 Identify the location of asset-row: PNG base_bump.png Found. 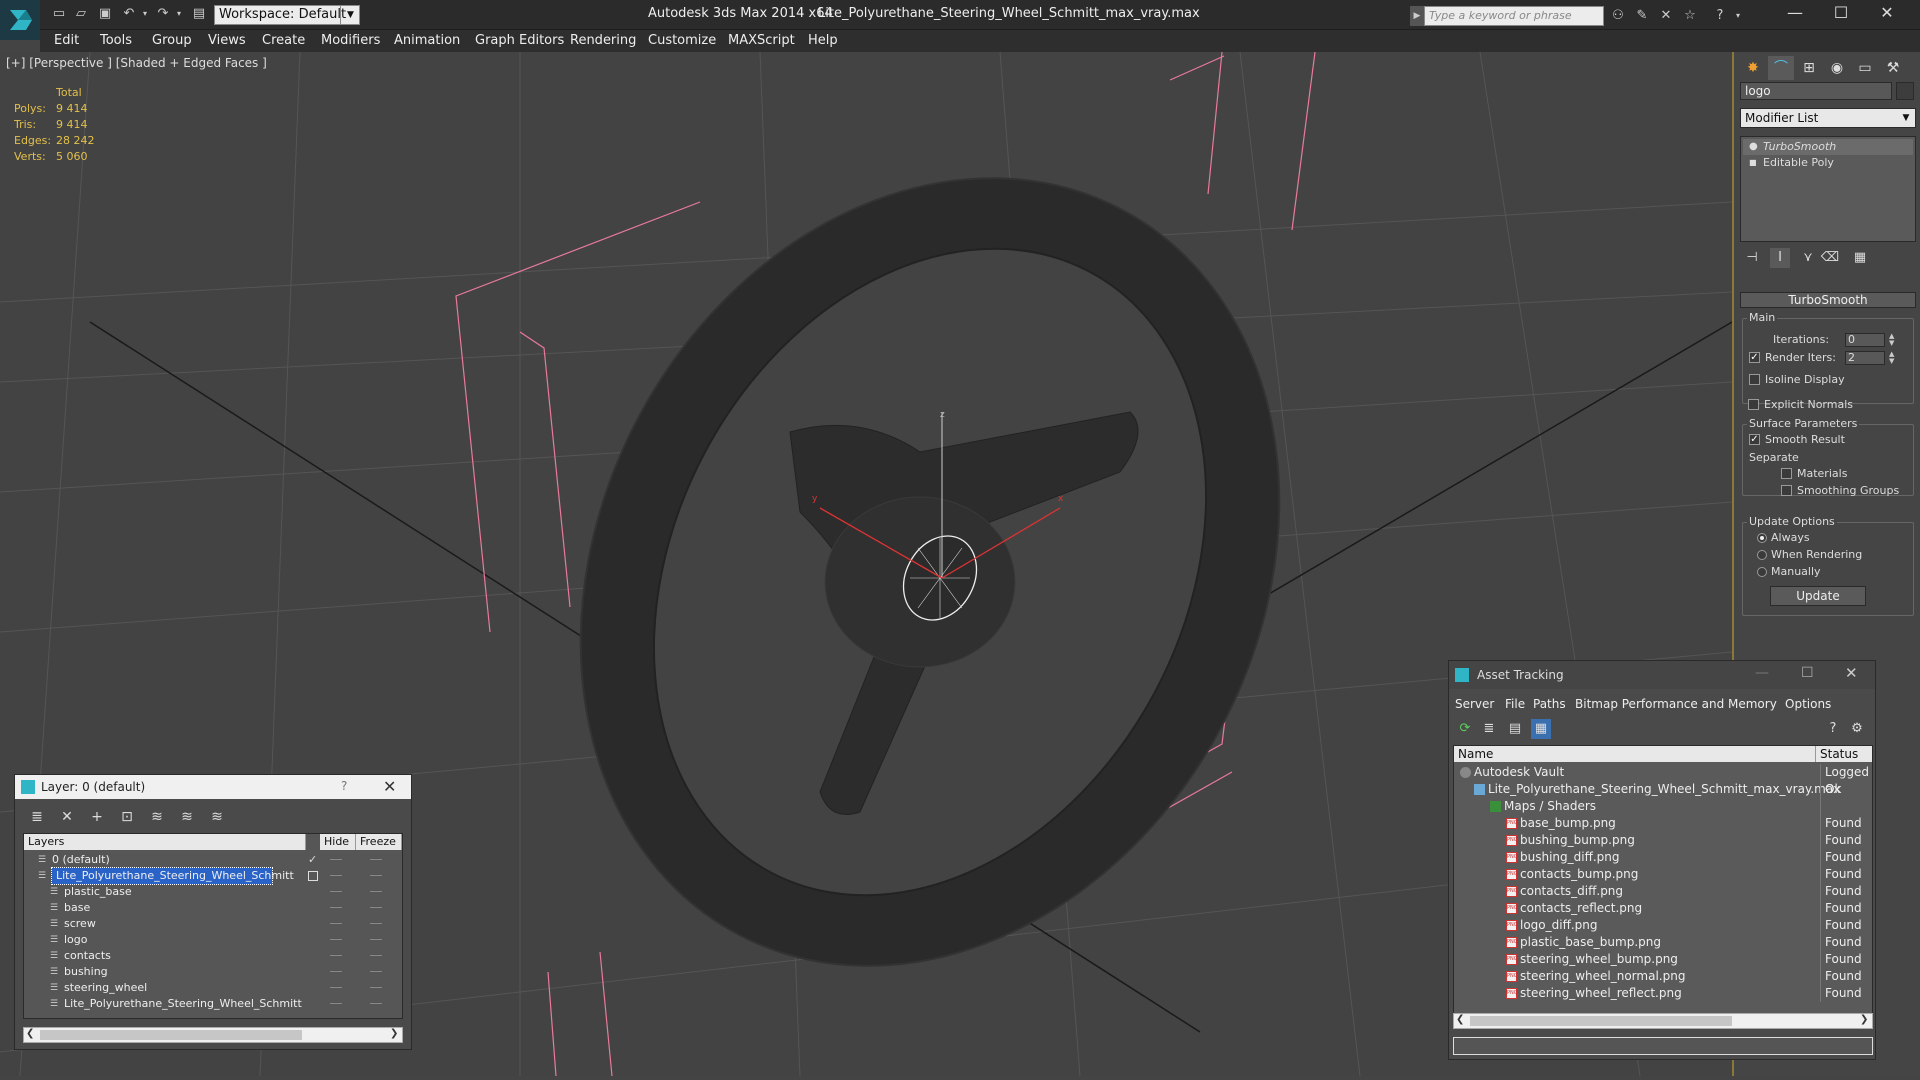
(1663, 823).